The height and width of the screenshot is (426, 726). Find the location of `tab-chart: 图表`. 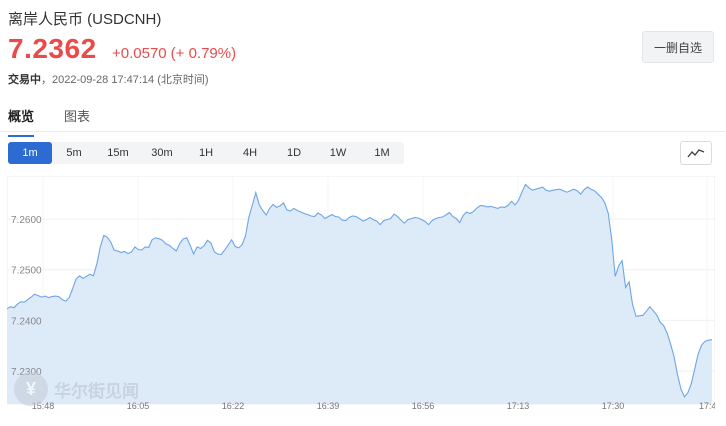

tab-chart: 图表 is located at coordinates (77, 121).